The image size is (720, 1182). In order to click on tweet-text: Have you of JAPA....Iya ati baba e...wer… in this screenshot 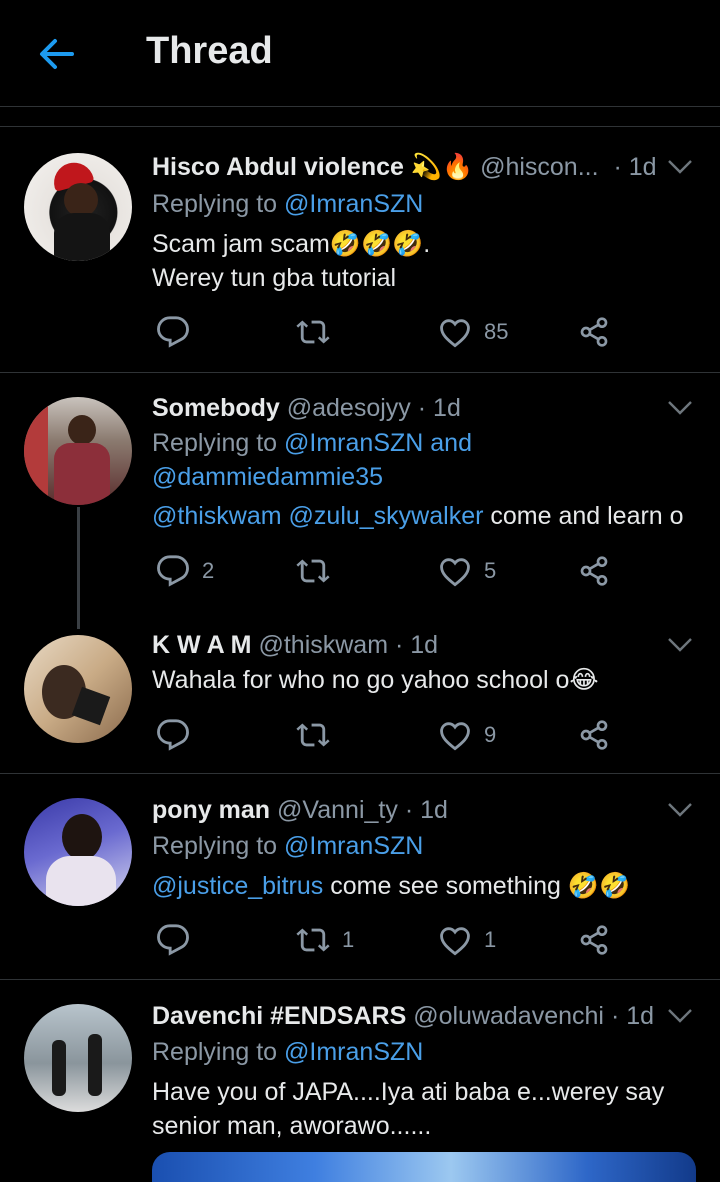, I will do `click(408, 1109)`.